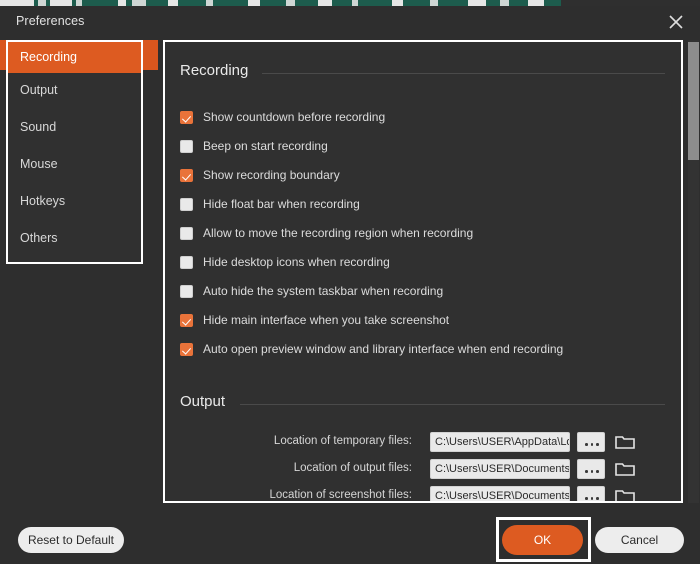 This screenshot has width=700, height=564. What do you see at coordinates (542, 540) in the screenshot?
I see `ok-button: OK` at bounding box center [542, 540].